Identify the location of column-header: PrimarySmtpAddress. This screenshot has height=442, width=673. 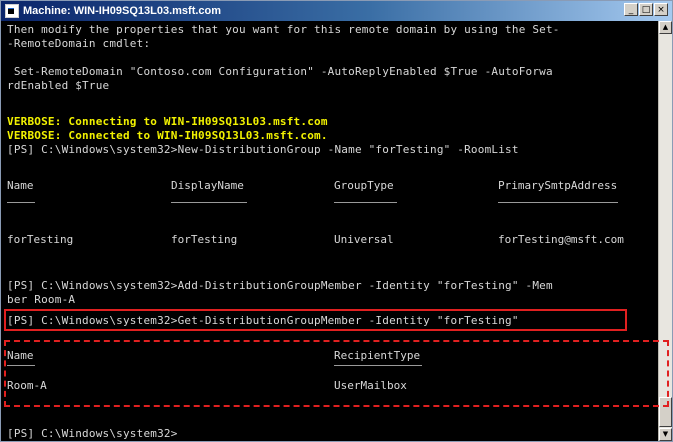
(558, 185).